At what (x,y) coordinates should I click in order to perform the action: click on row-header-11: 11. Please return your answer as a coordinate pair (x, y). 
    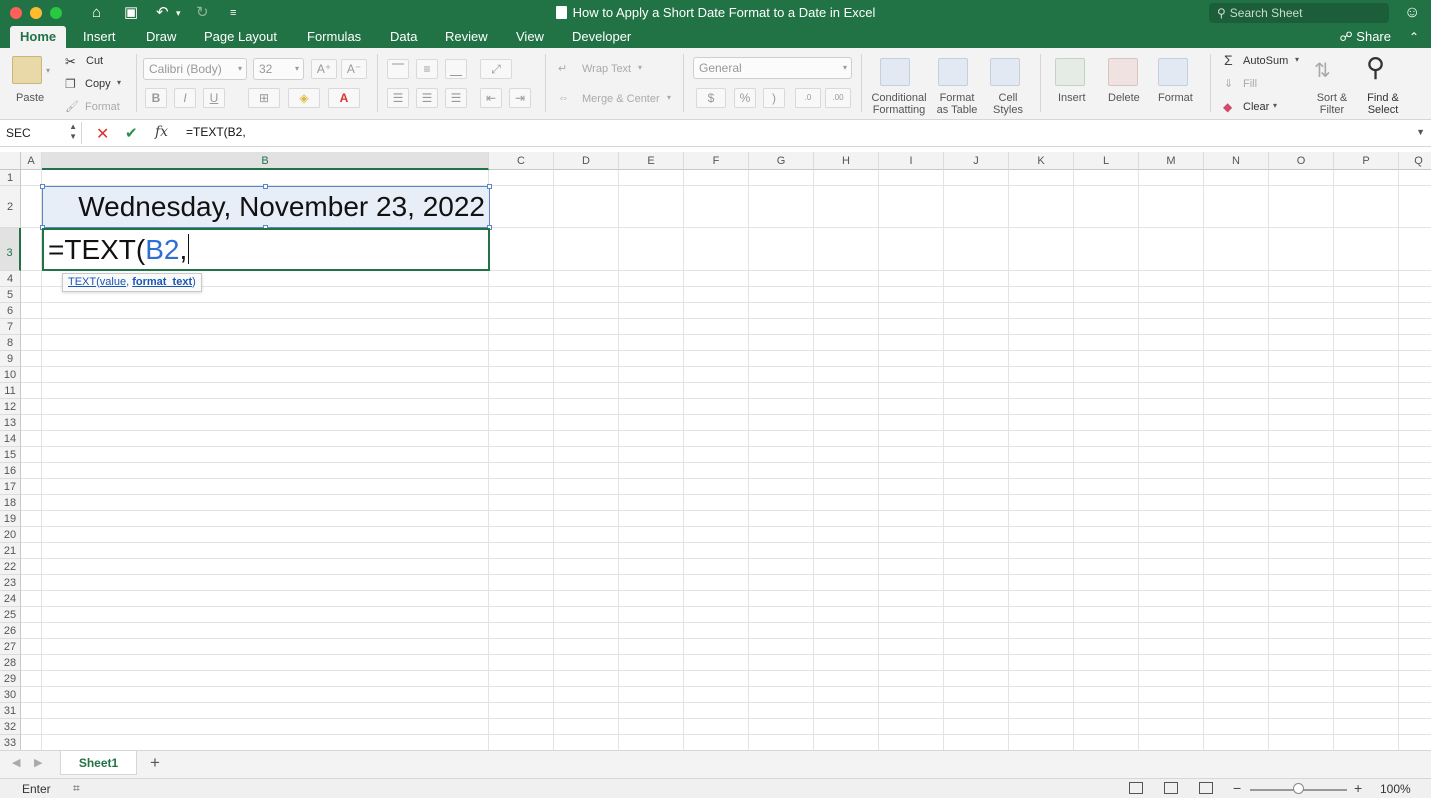
    Looking at the image, I should click on (10, 391).